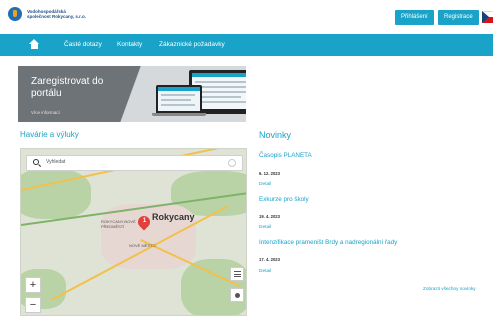 This screenshot has height=316, width=493. I want to click on logo-line-2: společnost Rokycany, s.r.o., so click(56, 16).